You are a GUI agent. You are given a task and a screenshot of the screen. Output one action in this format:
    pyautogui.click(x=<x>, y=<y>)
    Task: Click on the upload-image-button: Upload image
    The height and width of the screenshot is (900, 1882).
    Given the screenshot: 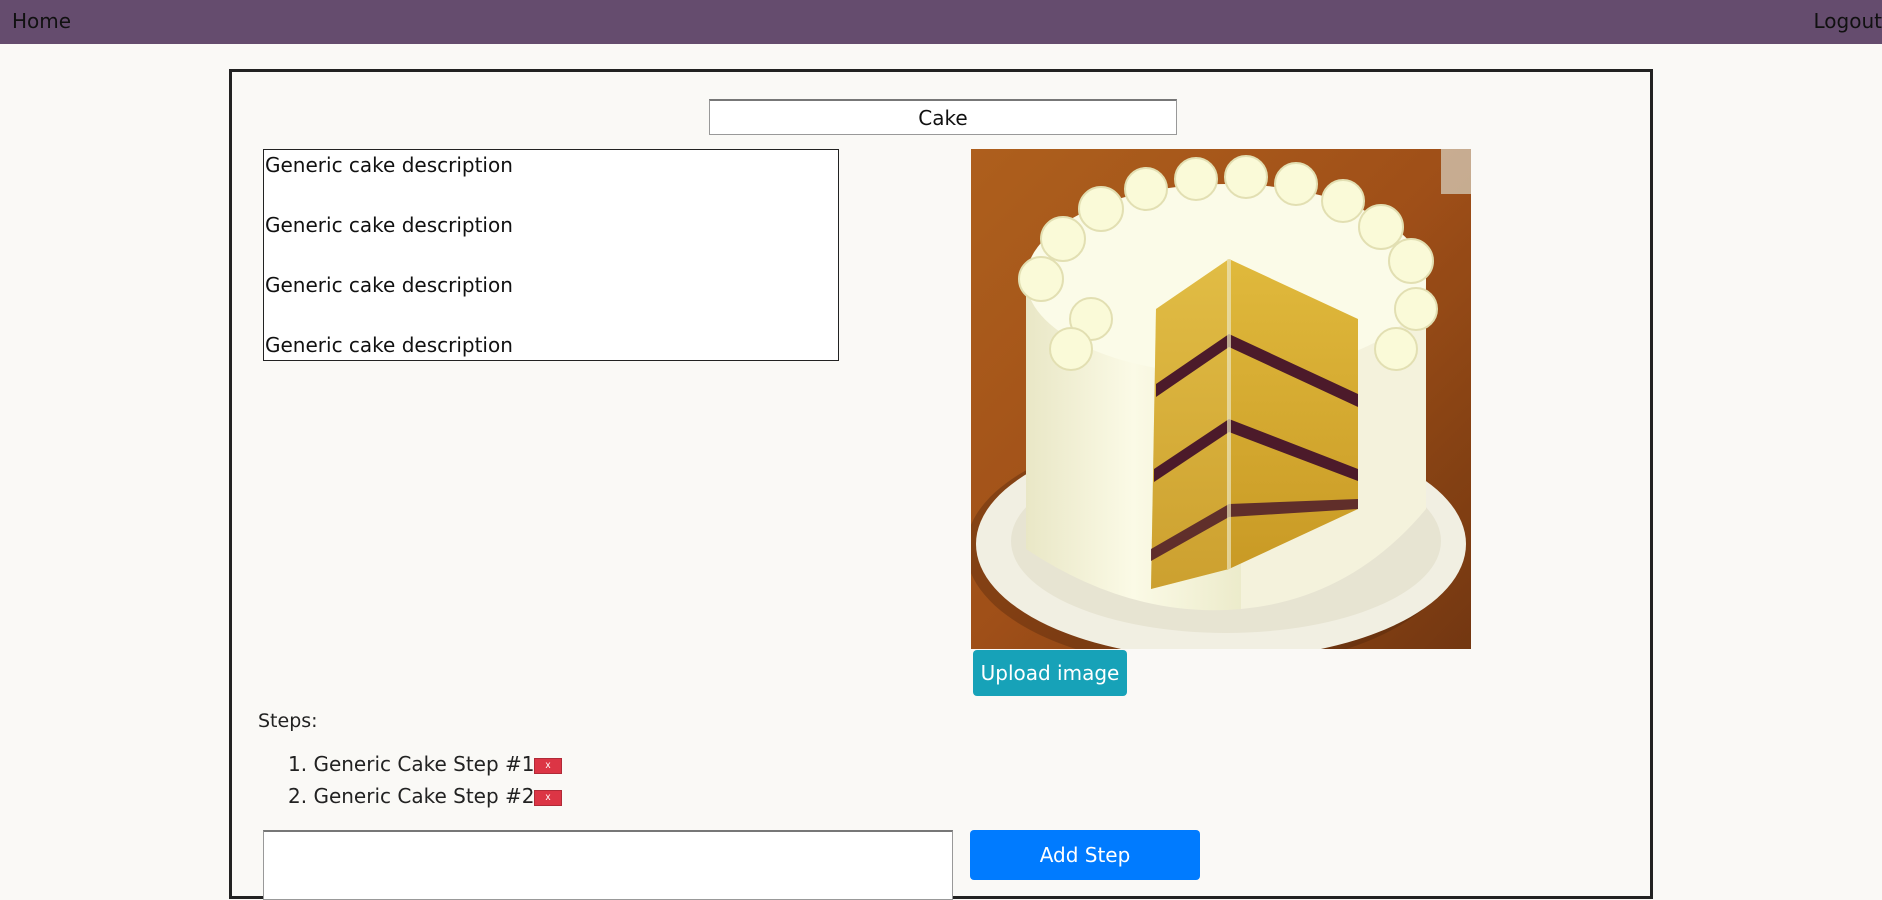 What is the action you would take?
    pyautogui.click(x=1050, y=673)
    